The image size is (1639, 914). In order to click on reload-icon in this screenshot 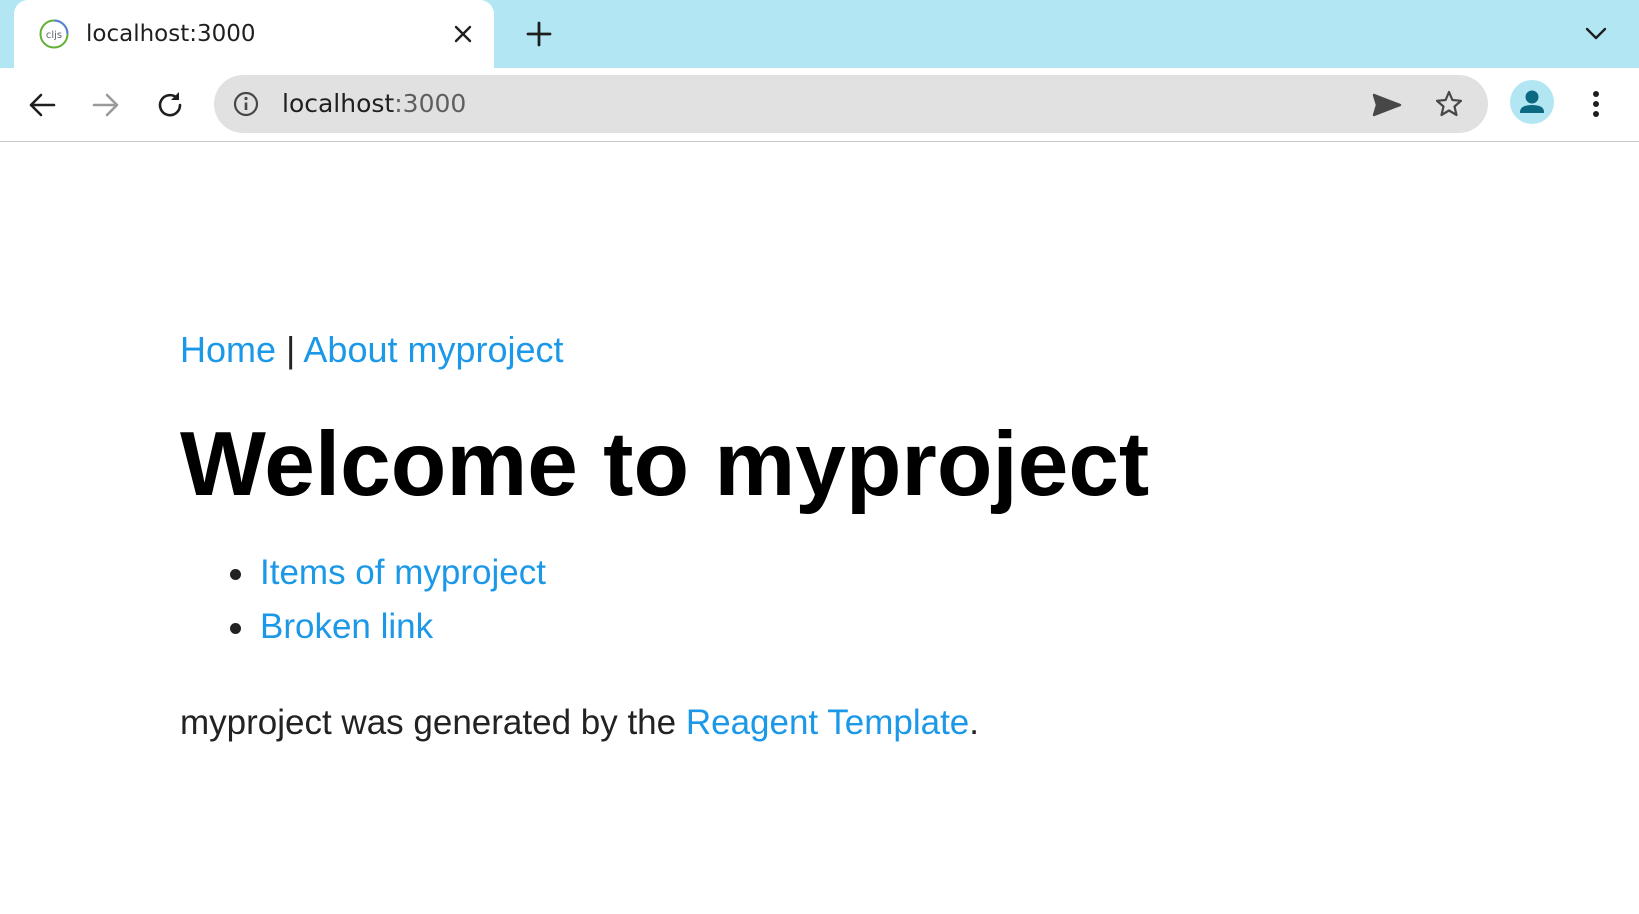, I will do `click(170, 105)`.